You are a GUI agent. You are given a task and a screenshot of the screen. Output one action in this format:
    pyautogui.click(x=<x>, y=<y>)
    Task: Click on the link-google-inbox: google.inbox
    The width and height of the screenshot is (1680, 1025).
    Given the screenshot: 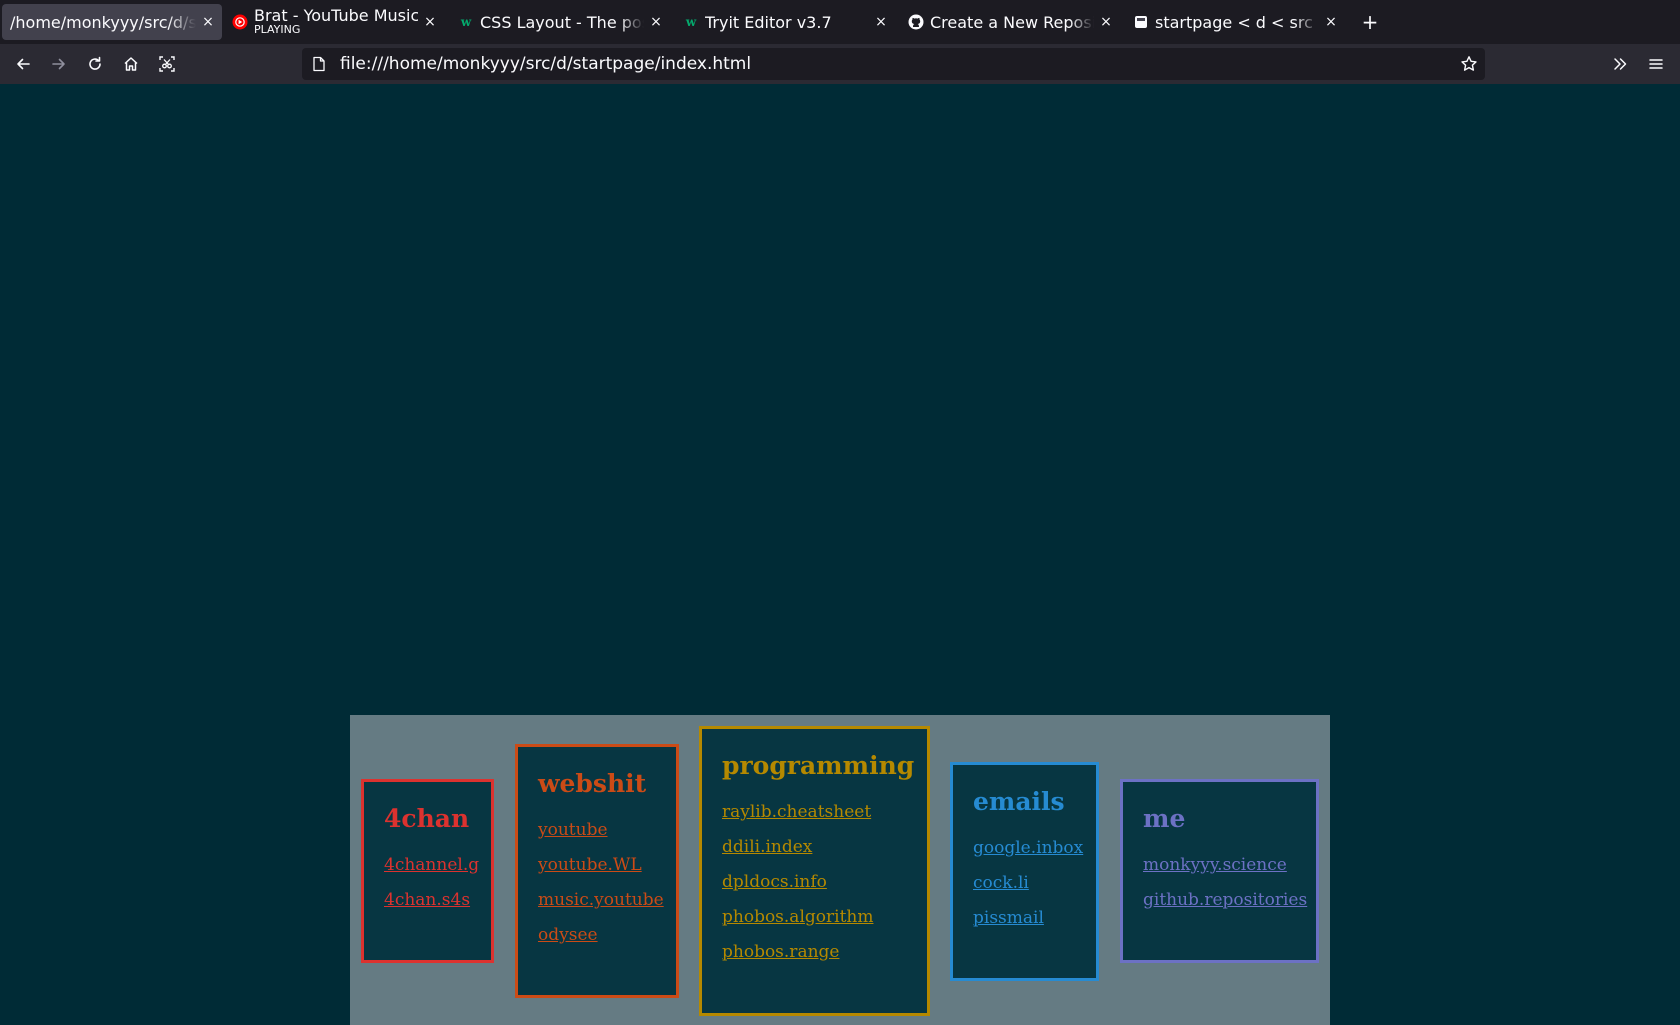 What is the action you would take?
    pyautogui.click(x=1034, y=848)
    